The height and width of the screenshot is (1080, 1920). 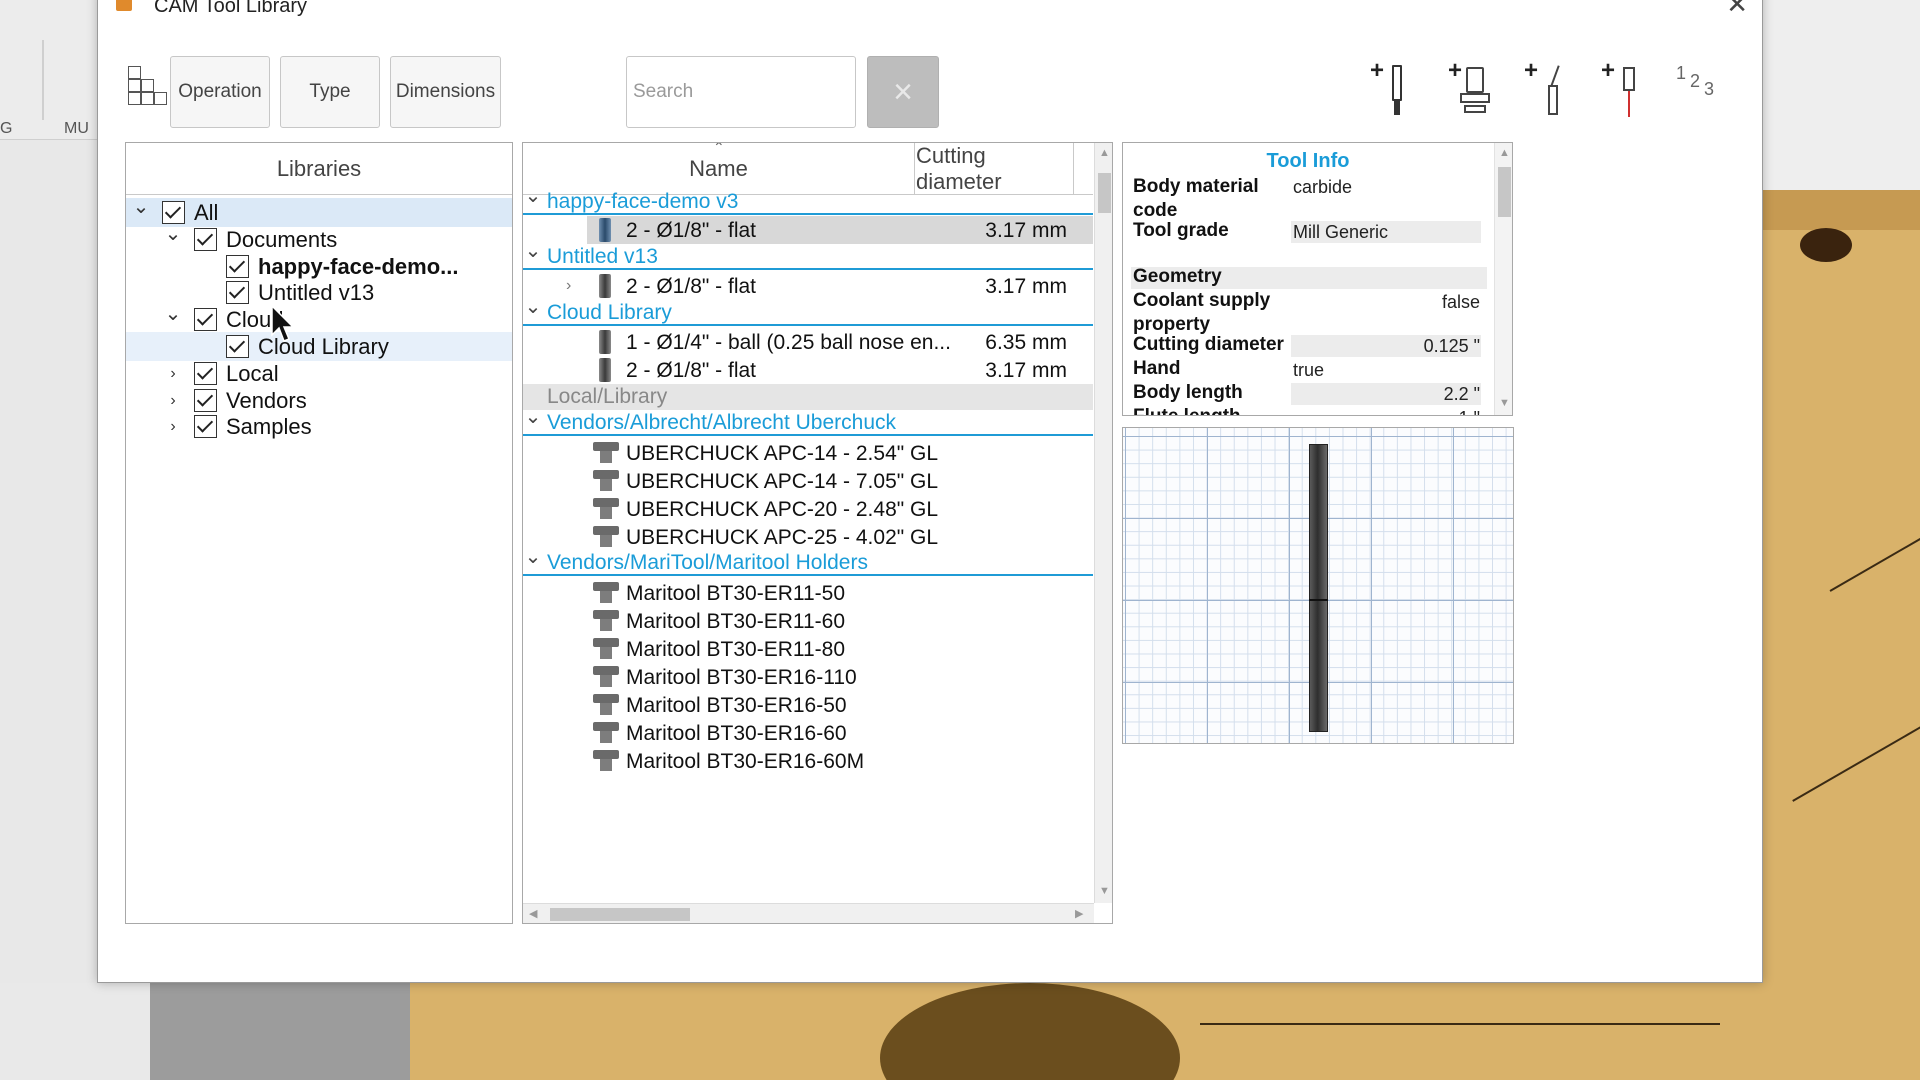 What do you see at coordinates (741, 92) in the screenshot?
I see `search-input` at bounding box center [741, 92].